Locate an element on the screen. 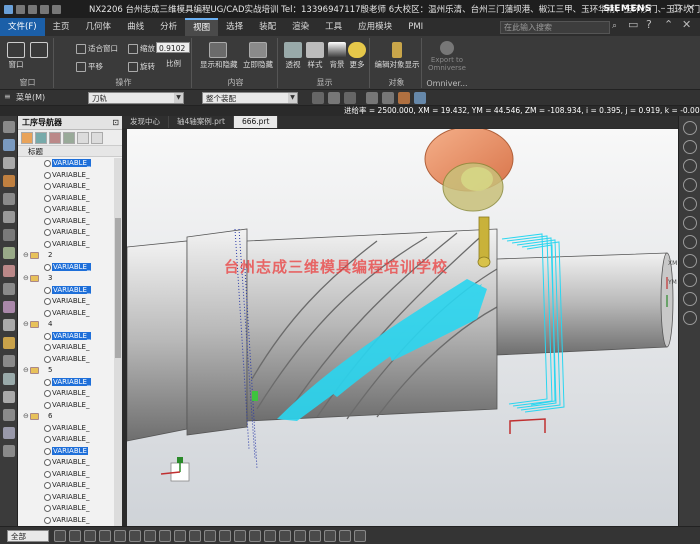  tab-home: 主页 is located at coordinates (61, 27).